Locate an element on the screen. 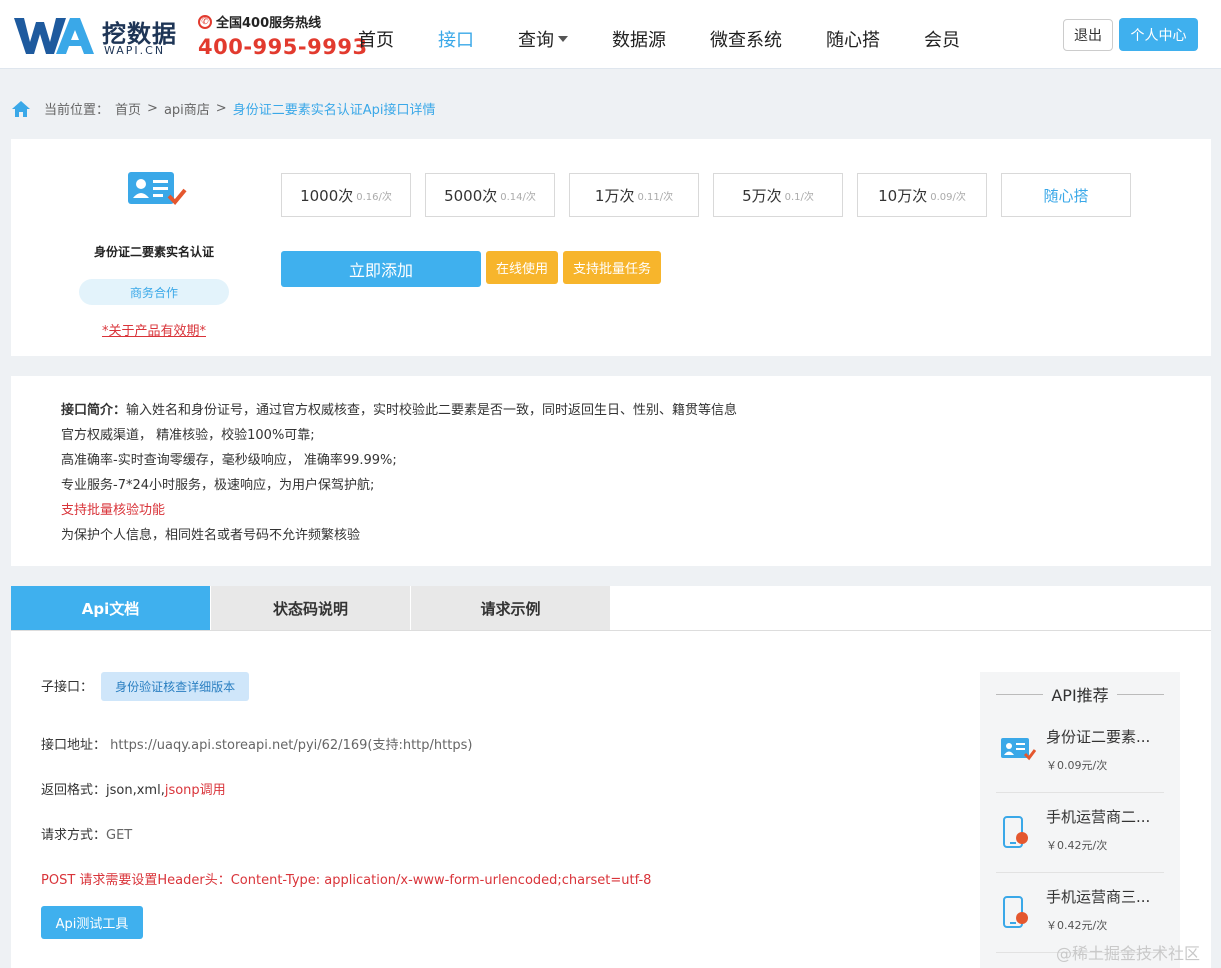  sub-interface-select: 身份验证核查详细版本 is located at coordinates (175, 686).